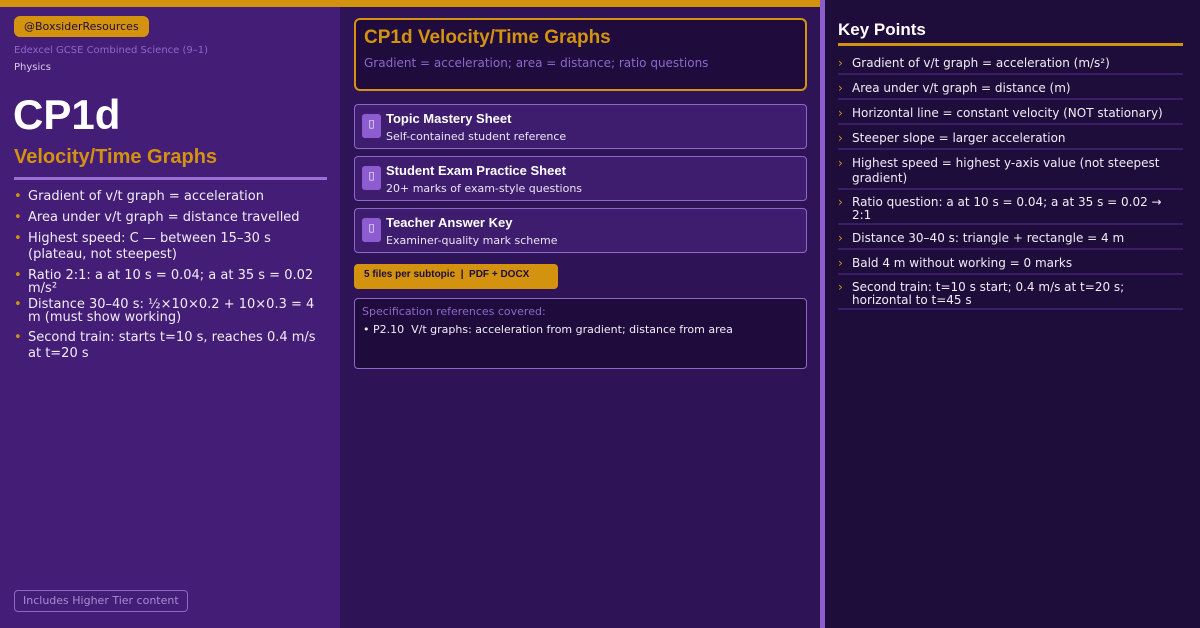 The width and height of the screenshot is (1200, 628). I want to click on topic-title: Velocity/Time Graphs, so click(116, 157).